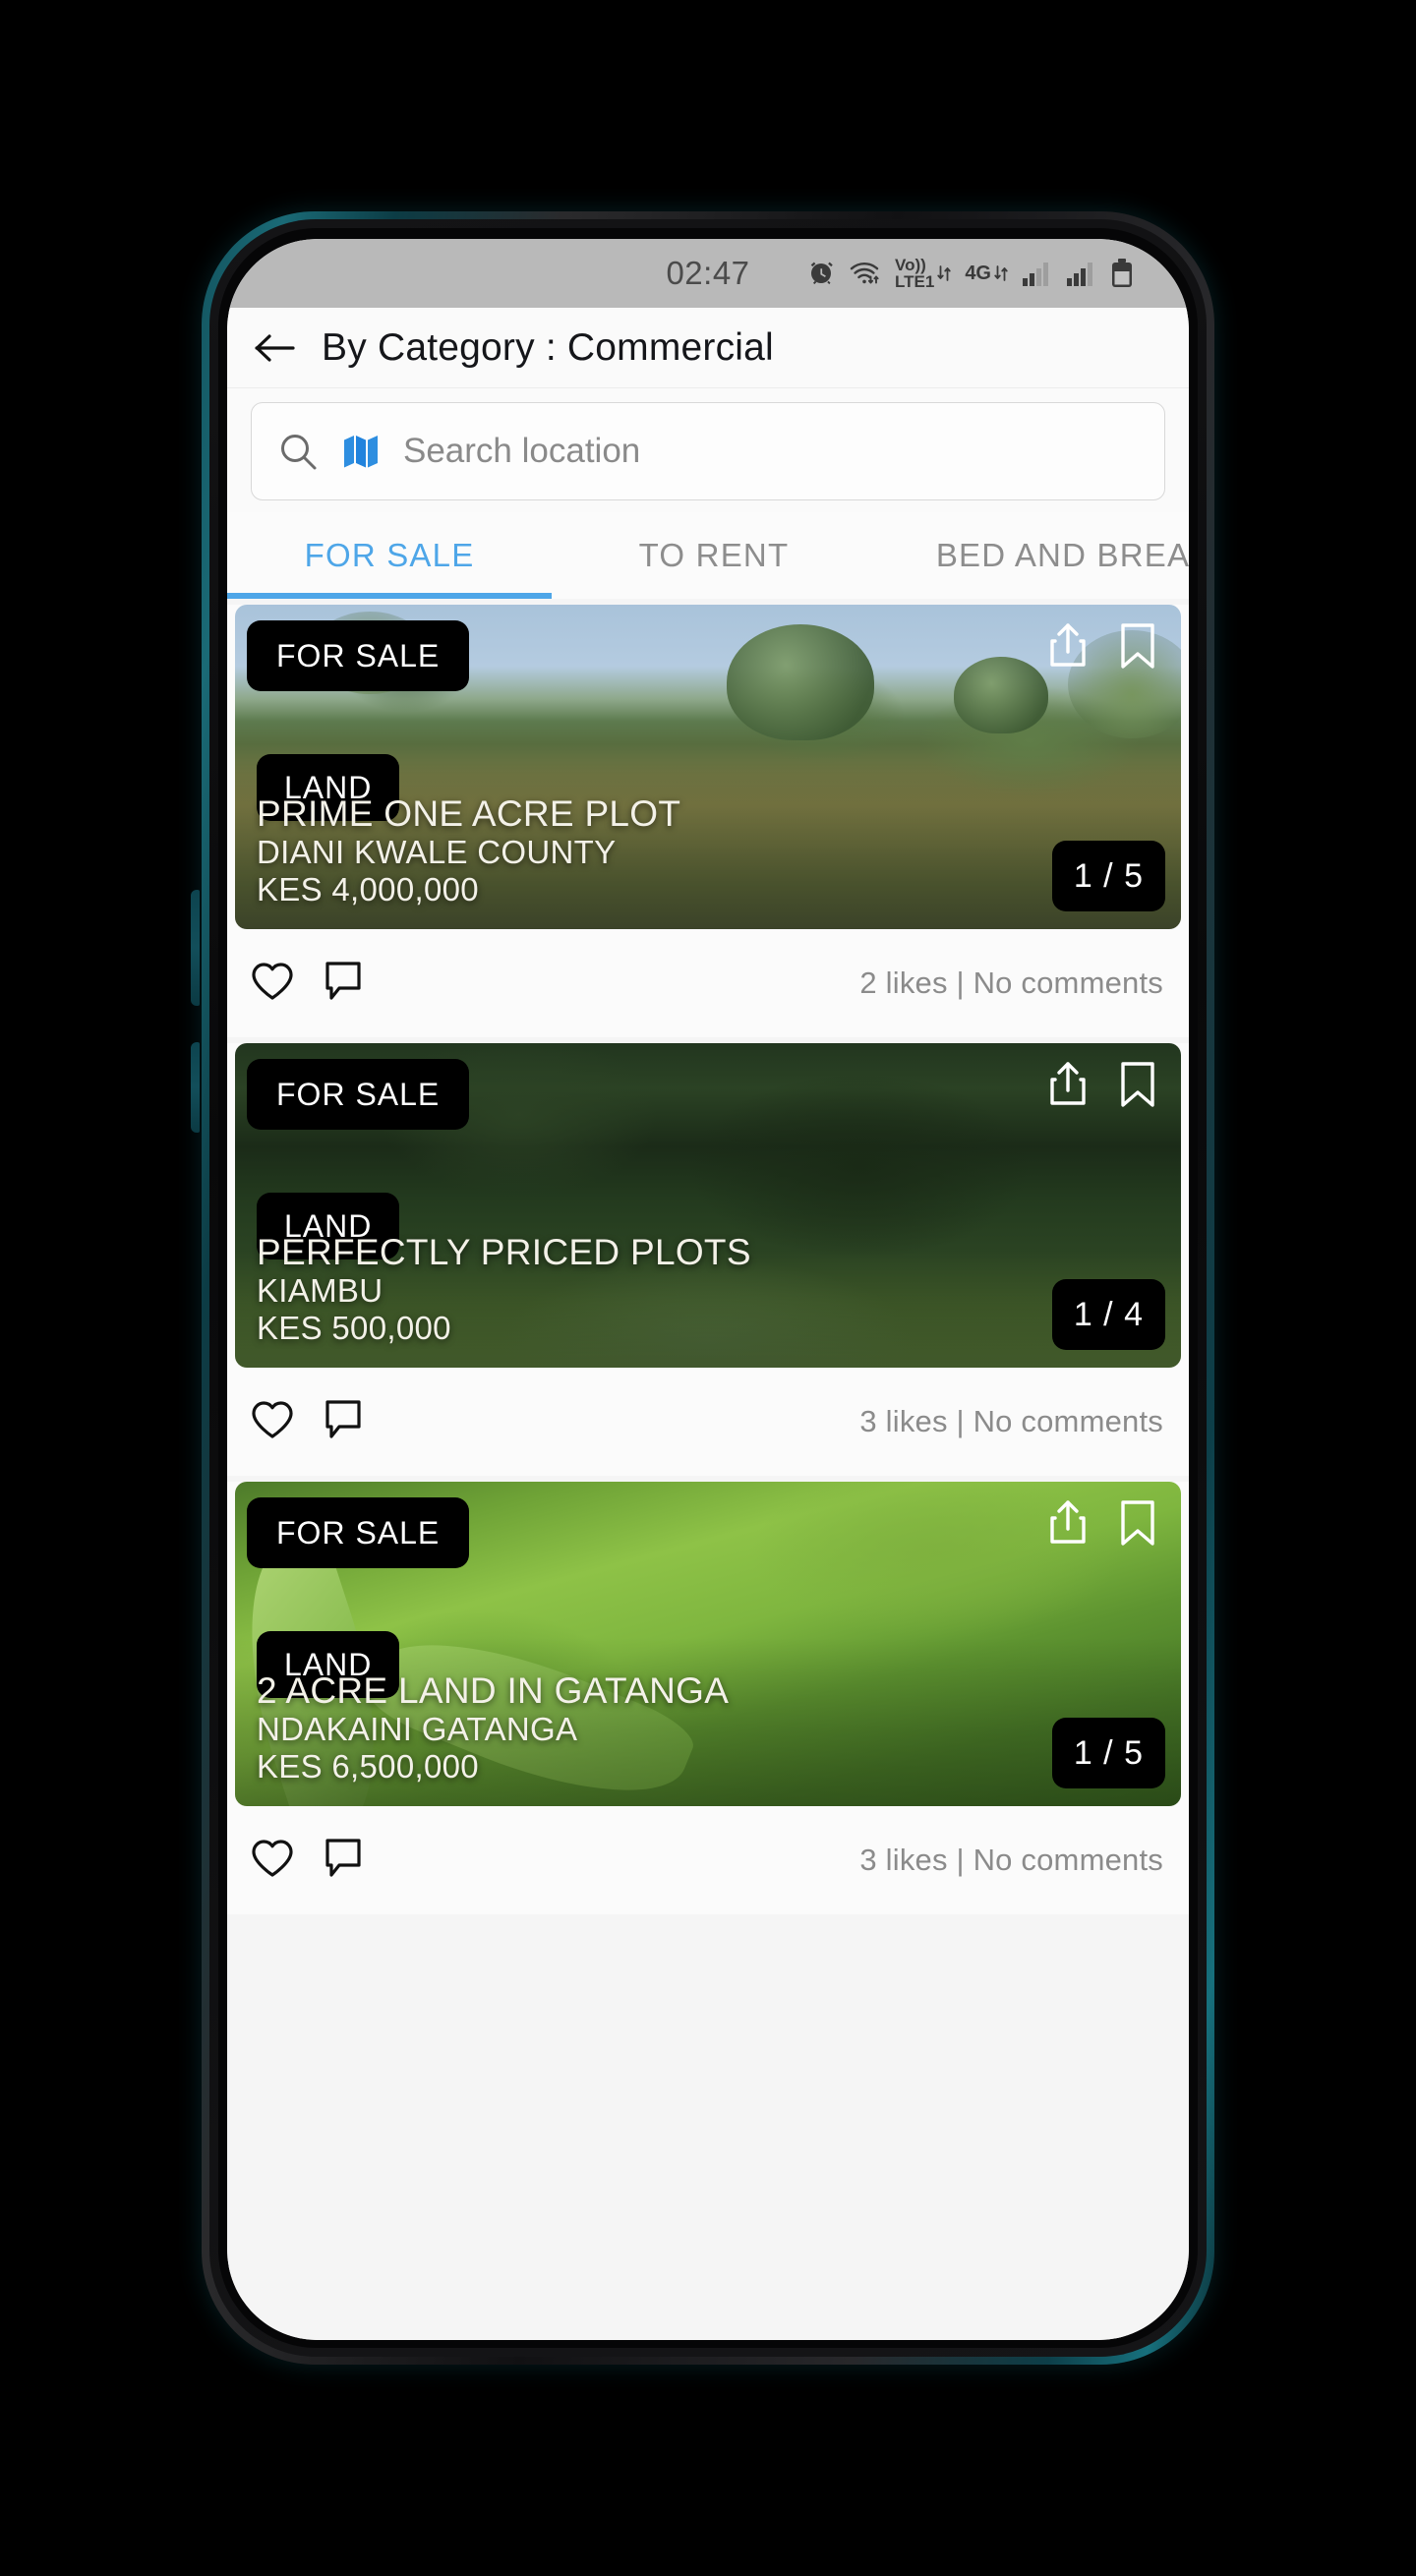 This screenshot has height=2576, width=1416. What do you see at coordinates (195, 1087) in the screenshot?
I see `power-button` at bounding box center [195, 1087].